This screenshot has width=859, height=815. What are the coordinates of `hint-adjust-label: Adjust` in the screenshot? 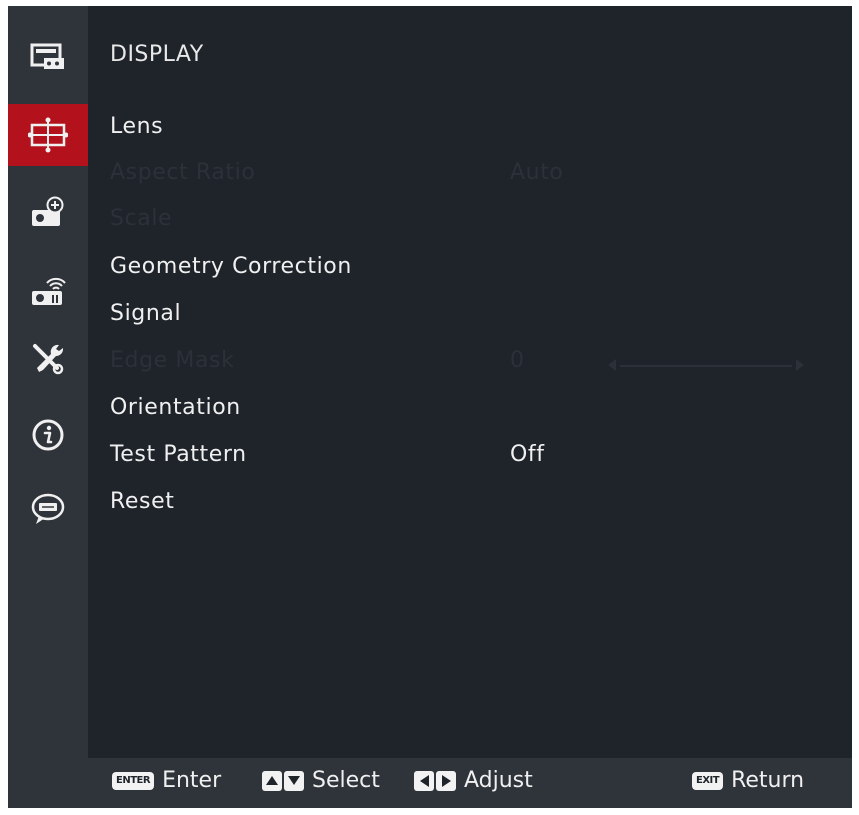 It's located at (498, 780).